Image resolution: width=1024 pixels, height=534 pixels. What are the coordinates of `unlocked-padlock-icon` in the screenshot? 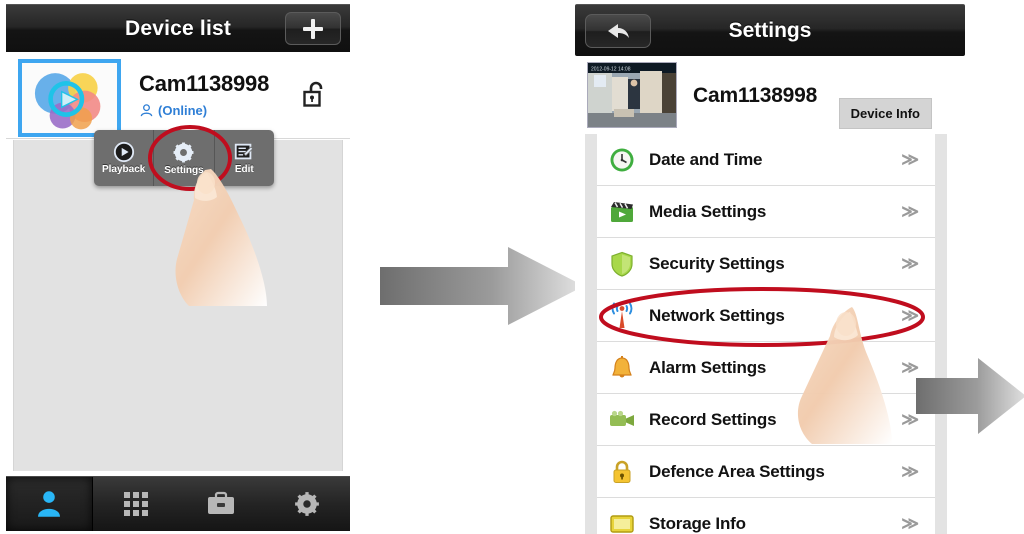 It's located at (313, 94).